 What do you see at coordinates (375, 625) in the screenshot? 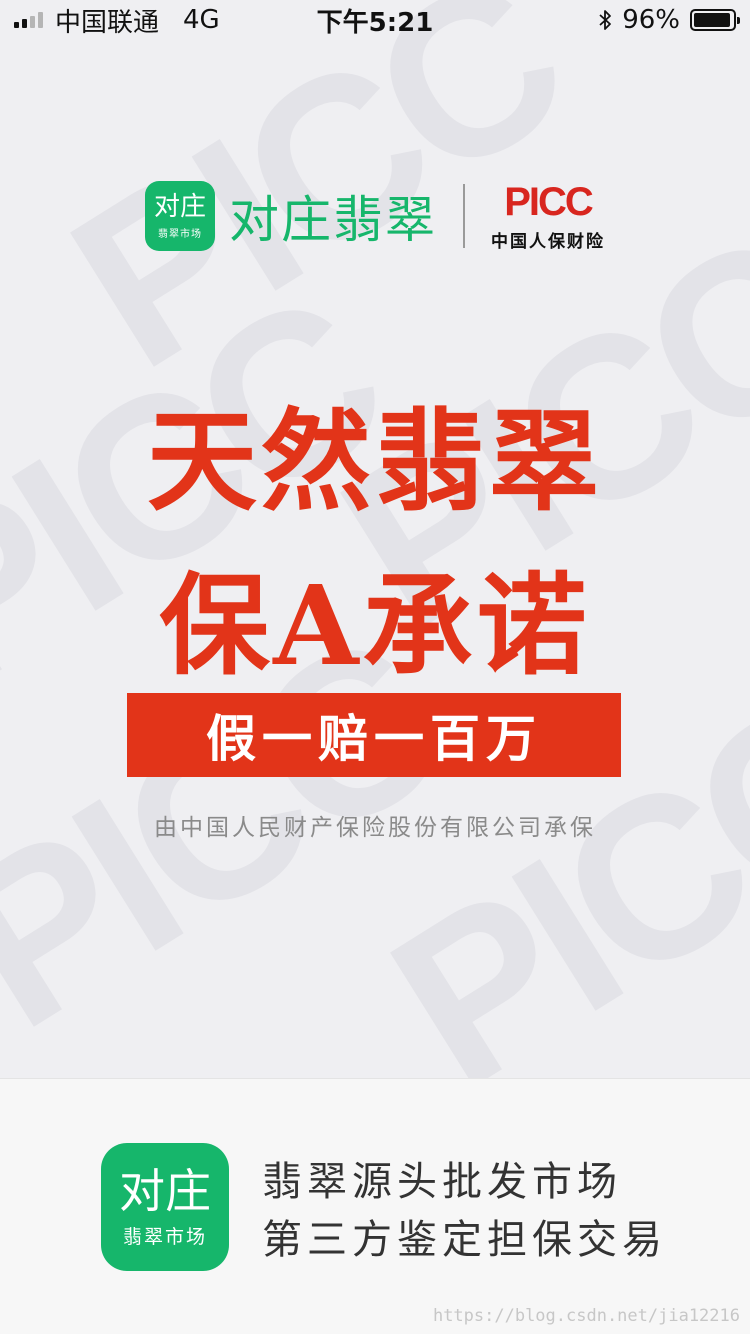
I see `headline-line-2: 保A承诺` at bounding box center [375, 625].